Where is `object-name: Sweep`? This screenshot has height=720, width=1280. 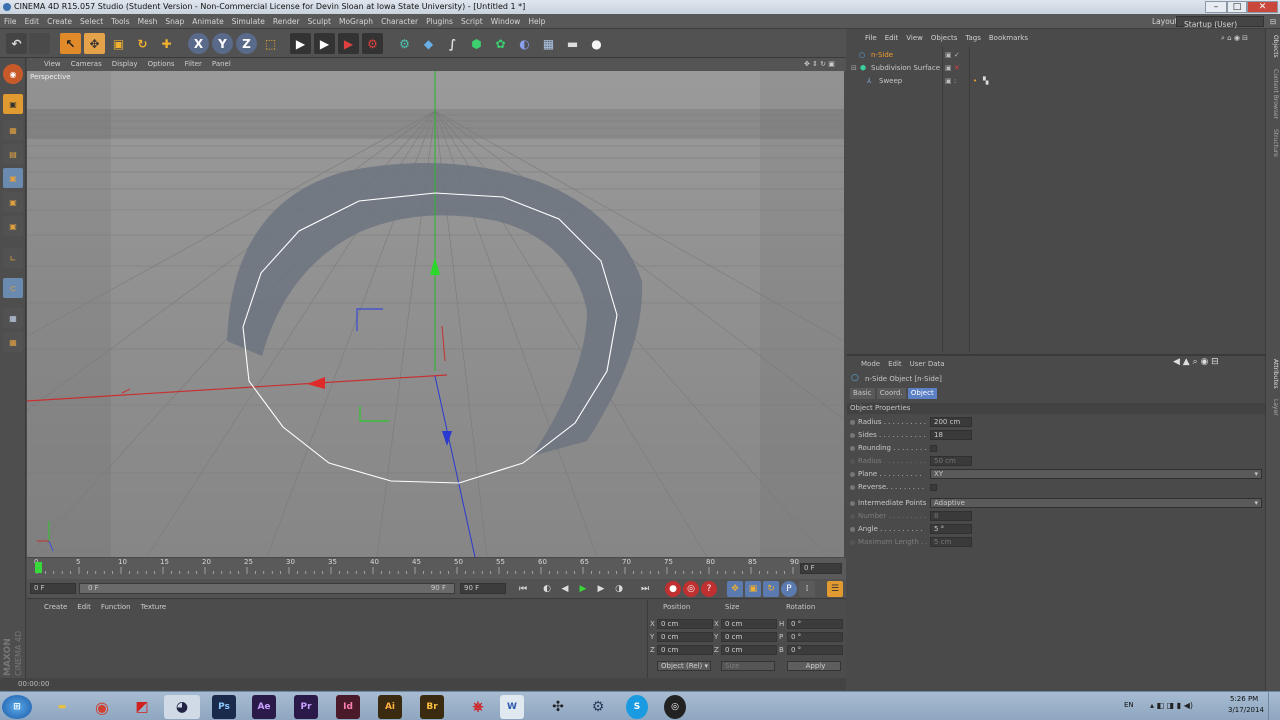 object-name: Sweep is located at coordinates (890, 81).